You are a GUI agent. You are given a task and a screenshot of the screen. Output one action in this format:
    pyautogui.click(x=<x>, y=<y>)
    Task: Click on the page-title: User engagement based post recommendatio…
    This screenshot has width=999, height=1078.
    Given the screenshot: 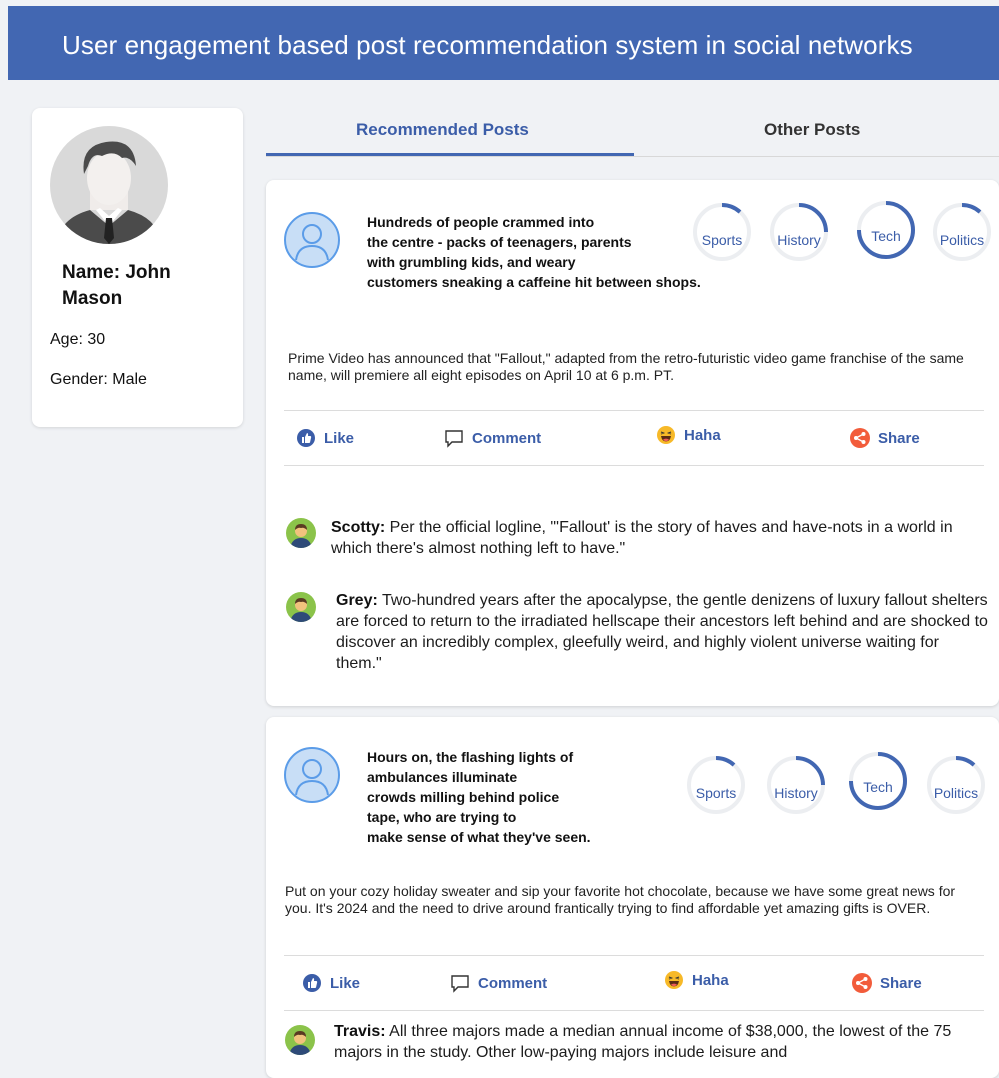 What is the action you would take?
    pyautogui.click(x=487, y=45)
    